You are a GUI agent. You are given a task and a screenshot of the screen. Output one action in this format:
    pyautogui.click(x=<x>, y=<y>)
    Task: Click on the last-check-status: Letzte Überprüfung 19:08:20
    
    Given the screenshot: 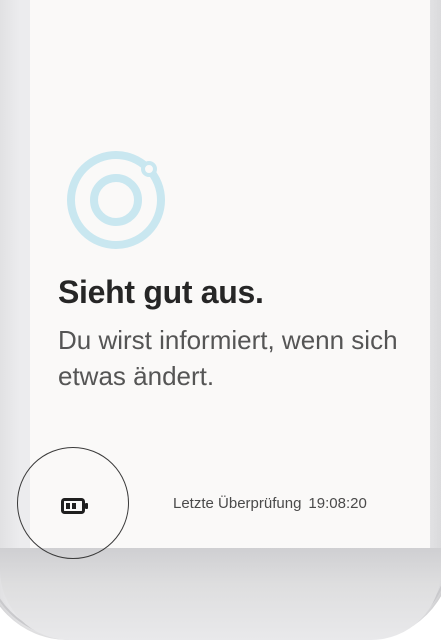 What is the action you would take?
    pyautogui.click(x=270, y=503)
    